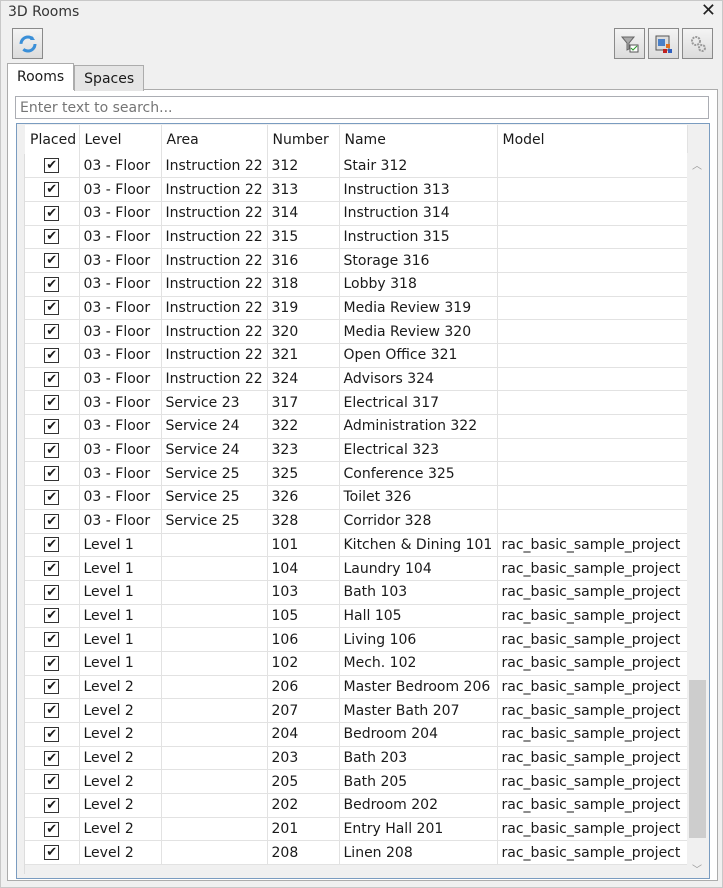 Image resolution: width=723 pixels, height=888 pixels. I want to click on filter-button, so click(629, 43).